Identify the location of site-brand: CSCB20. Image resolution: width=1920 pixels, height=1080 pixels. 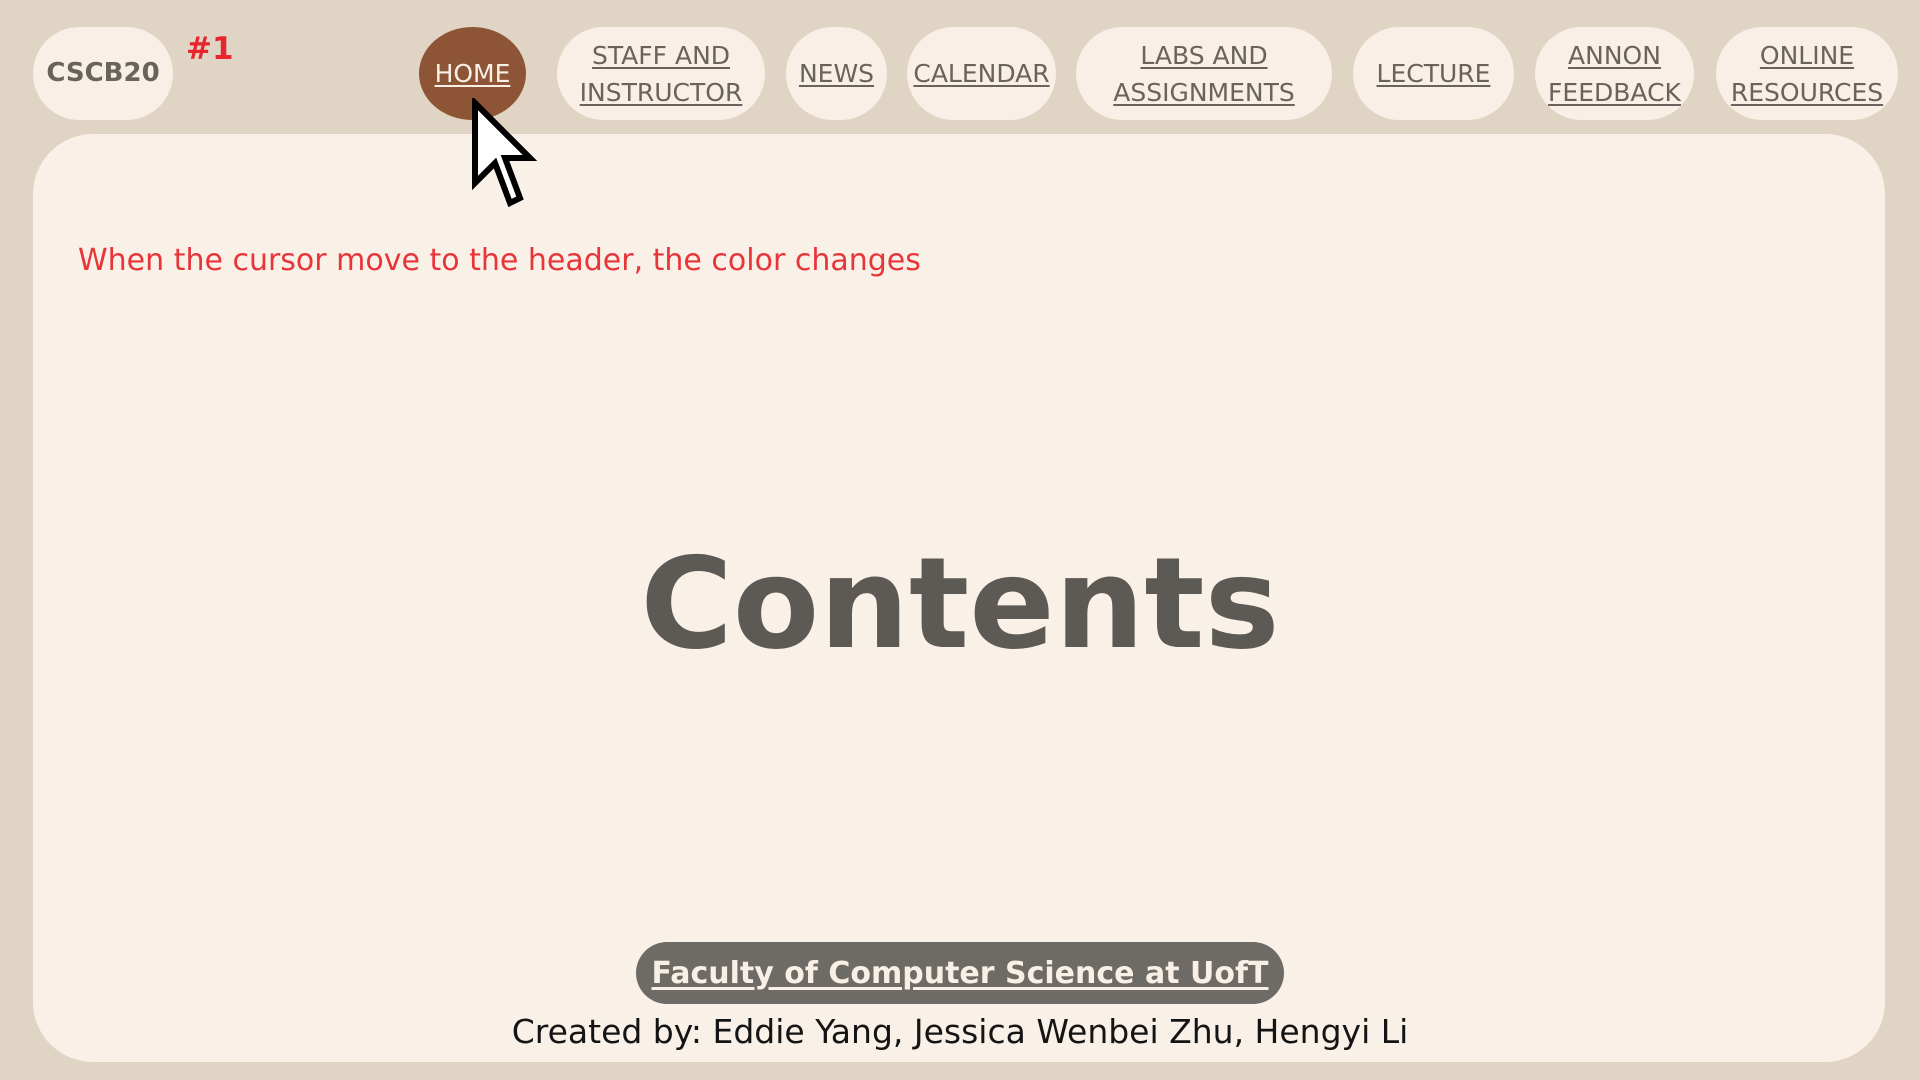
(103, 73).